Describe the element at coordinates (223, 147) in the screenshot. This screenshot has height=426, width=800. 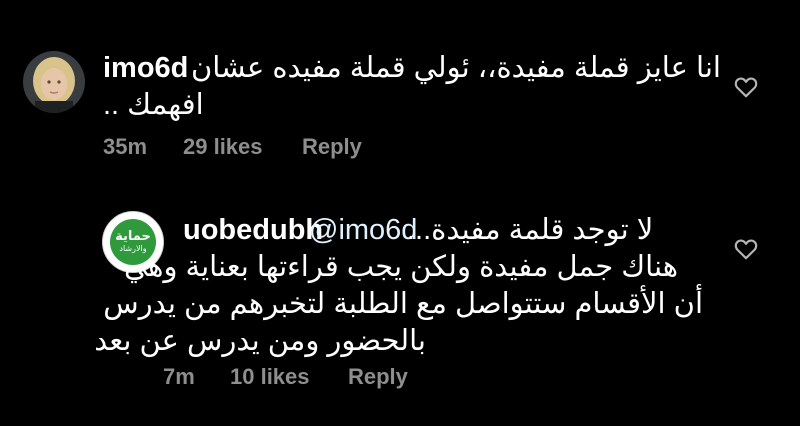
I see `likes-count: 29 likes` at that location.